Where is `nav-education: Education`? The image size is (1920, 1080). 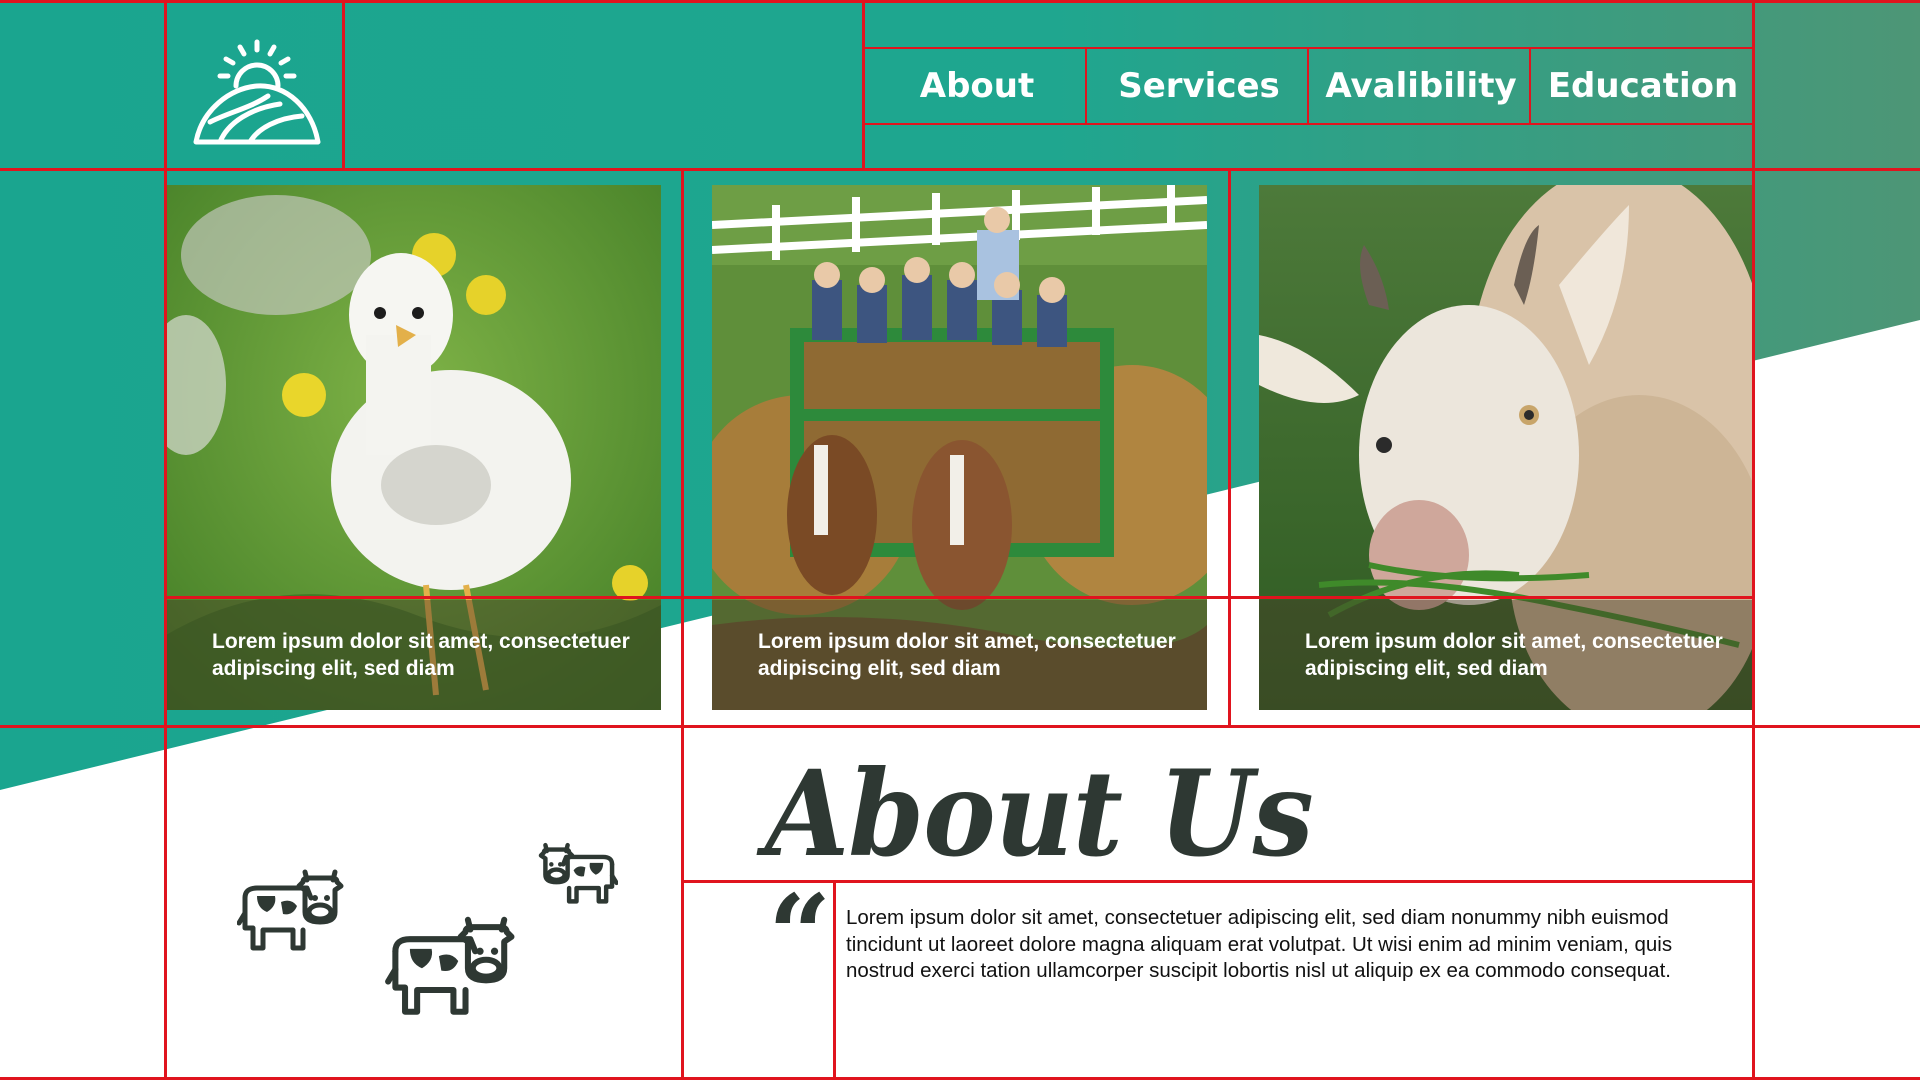
nav-education: Education is located at coordinates (1643, 86).